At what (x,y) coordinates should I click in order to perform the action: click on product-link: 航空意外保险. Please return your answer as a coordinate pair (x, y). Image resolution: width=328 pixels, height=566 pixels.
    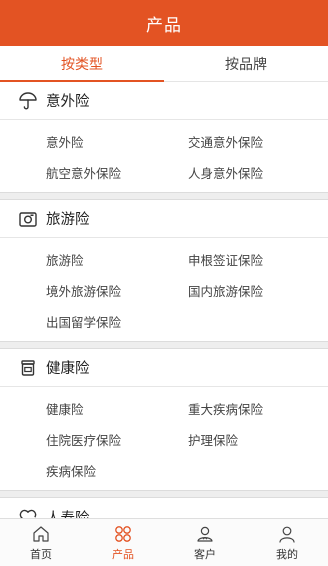
    Looking at the image, I should click on (117, 172).